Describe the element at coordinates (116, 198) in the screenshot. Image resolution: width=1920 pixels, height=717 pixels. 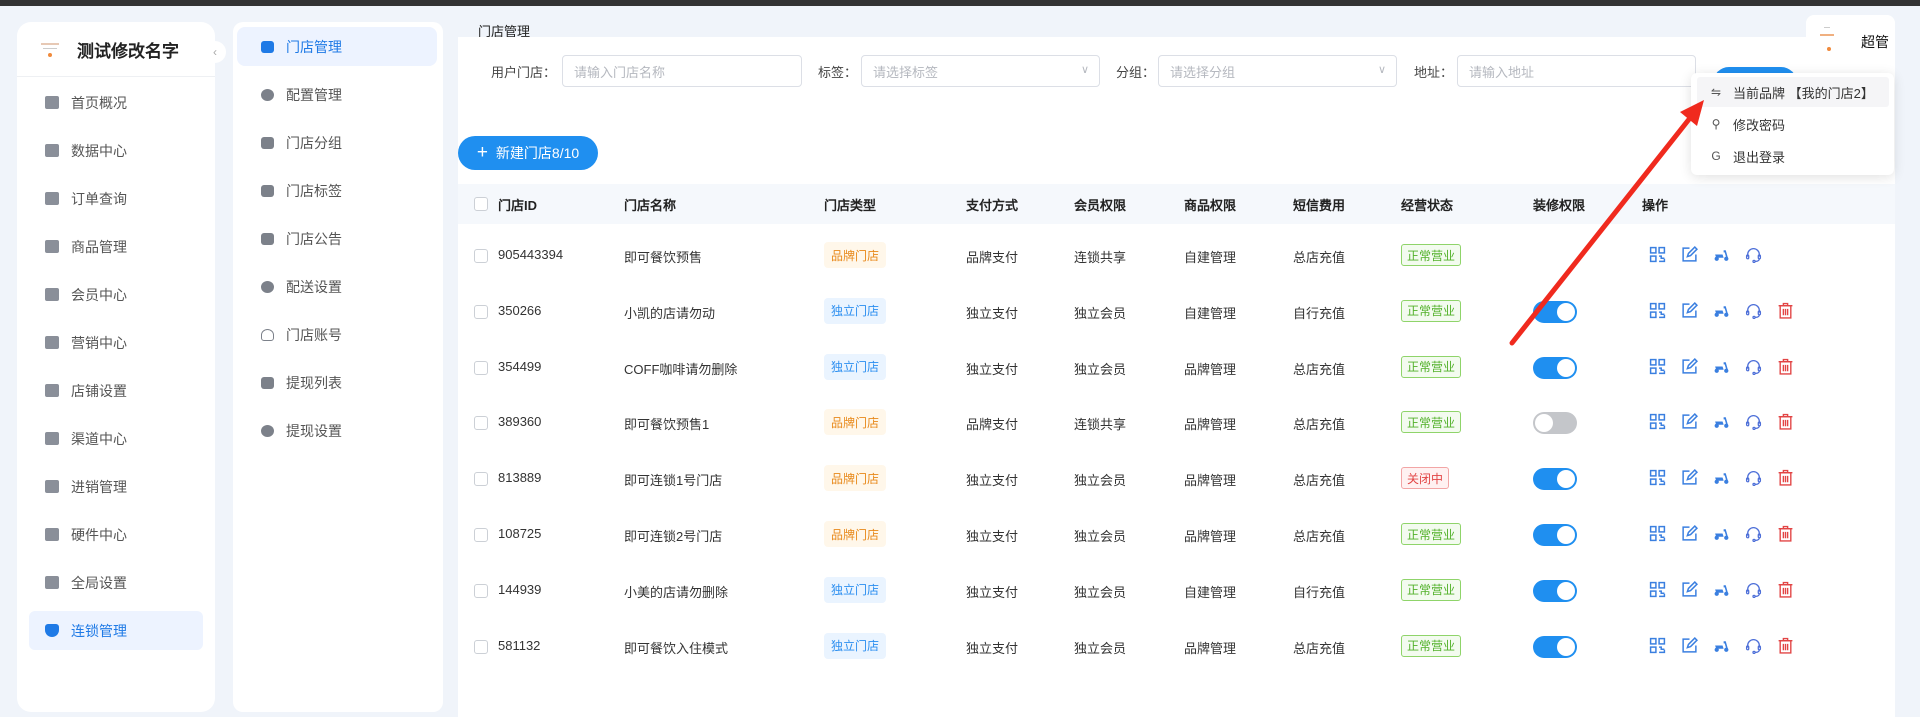
I see `sidebar-item: 订单查询` at that location.